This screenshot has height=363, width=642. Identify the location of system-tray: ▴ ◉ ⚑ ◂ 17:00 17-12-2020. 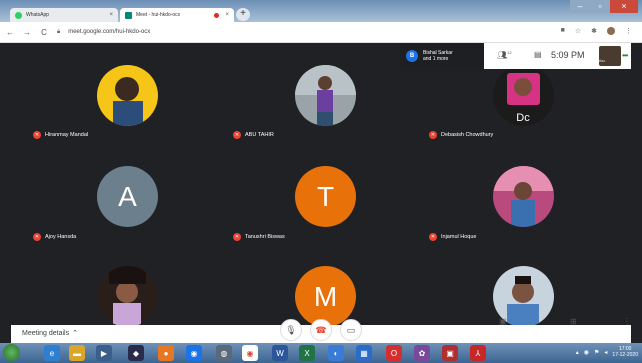
(607, 352).